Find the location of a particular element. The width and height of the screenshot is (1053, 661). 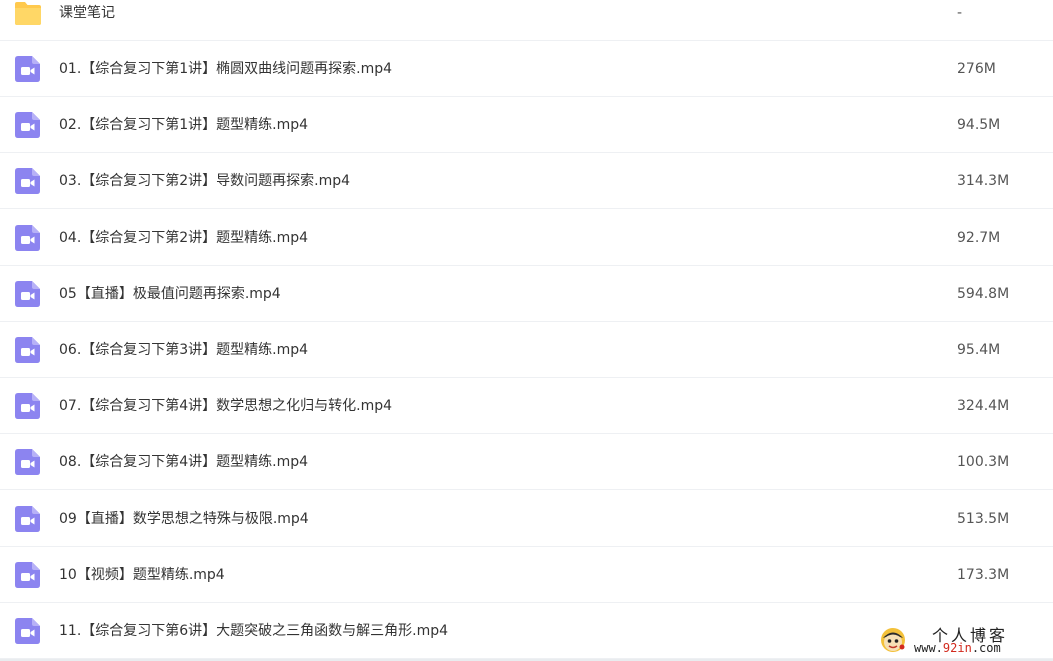

file-name: 03.【综合复习下第2讲】导数问题再探索.mp4 is located at coordinates (204, 181).